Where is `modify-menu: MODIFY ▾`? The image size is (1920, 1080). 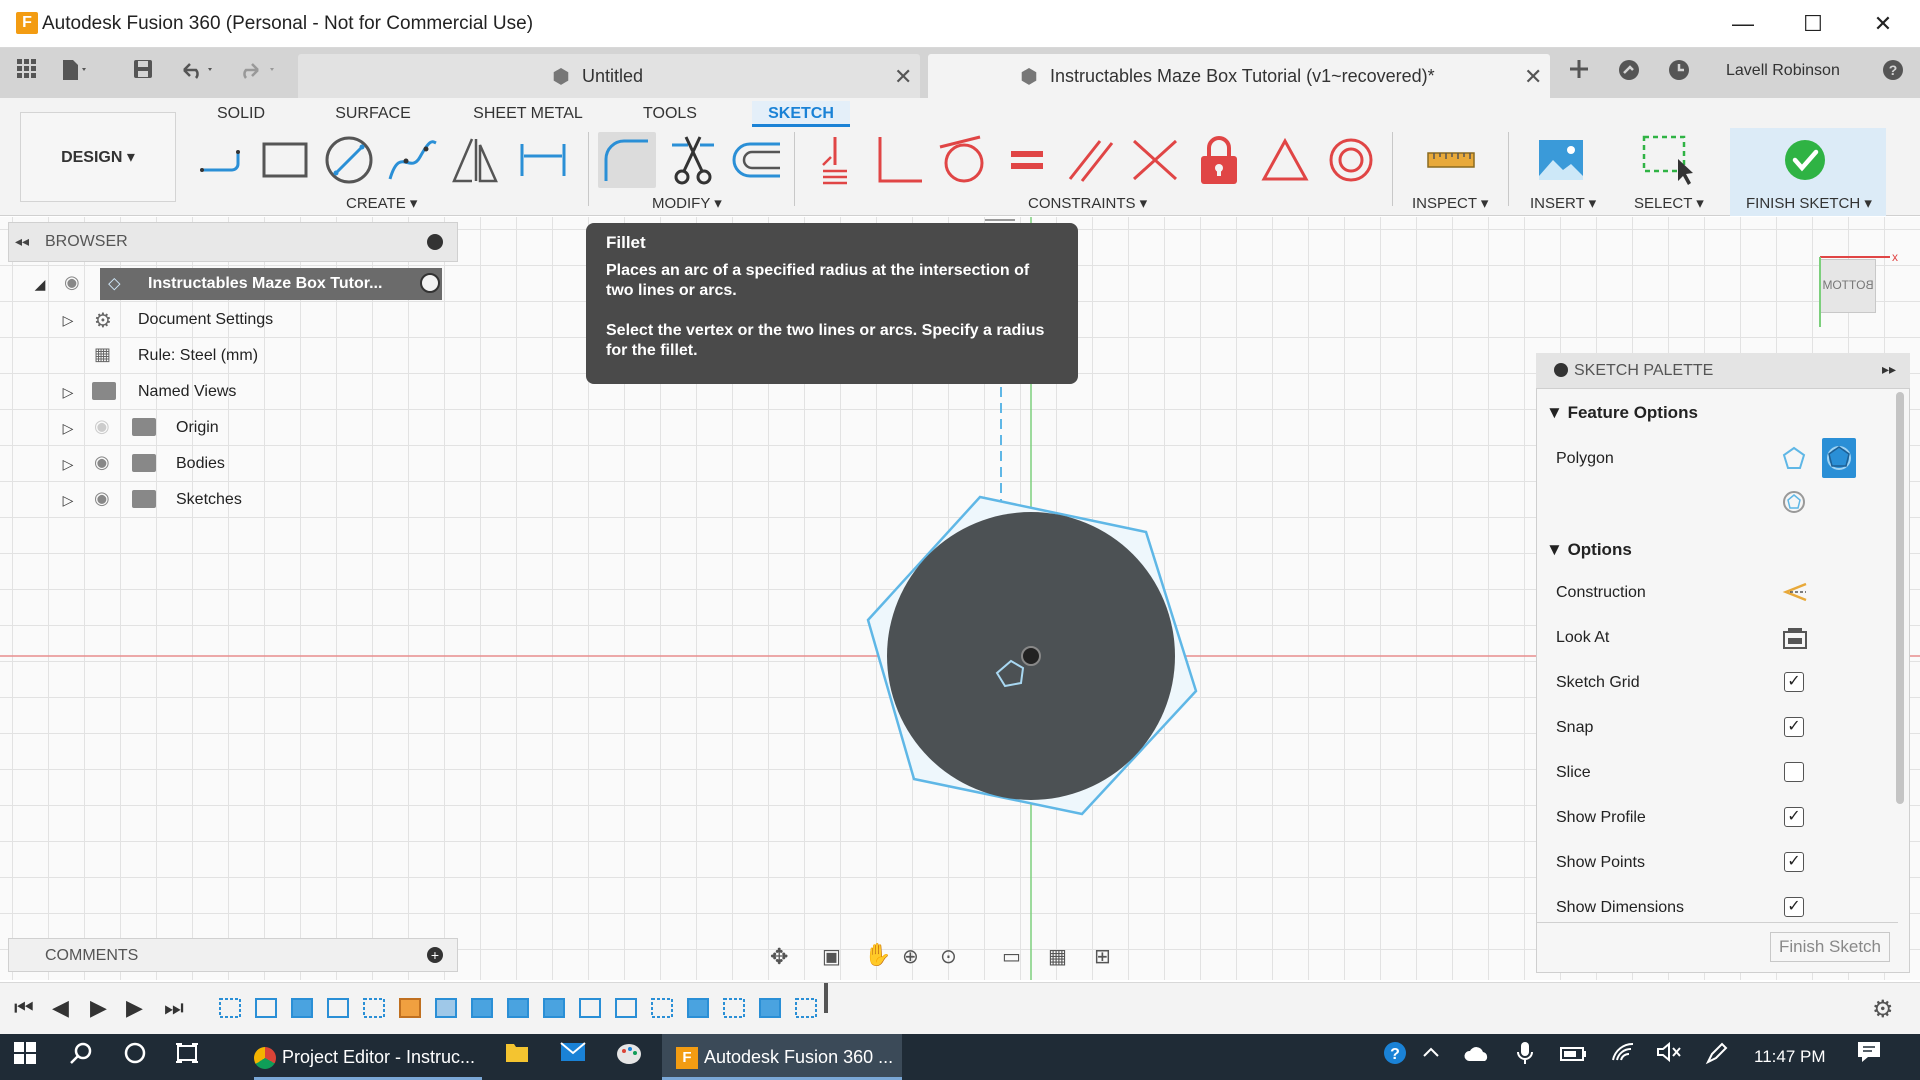
modify-menu: MODIFY ▾ is located at coordinates (687, 203).